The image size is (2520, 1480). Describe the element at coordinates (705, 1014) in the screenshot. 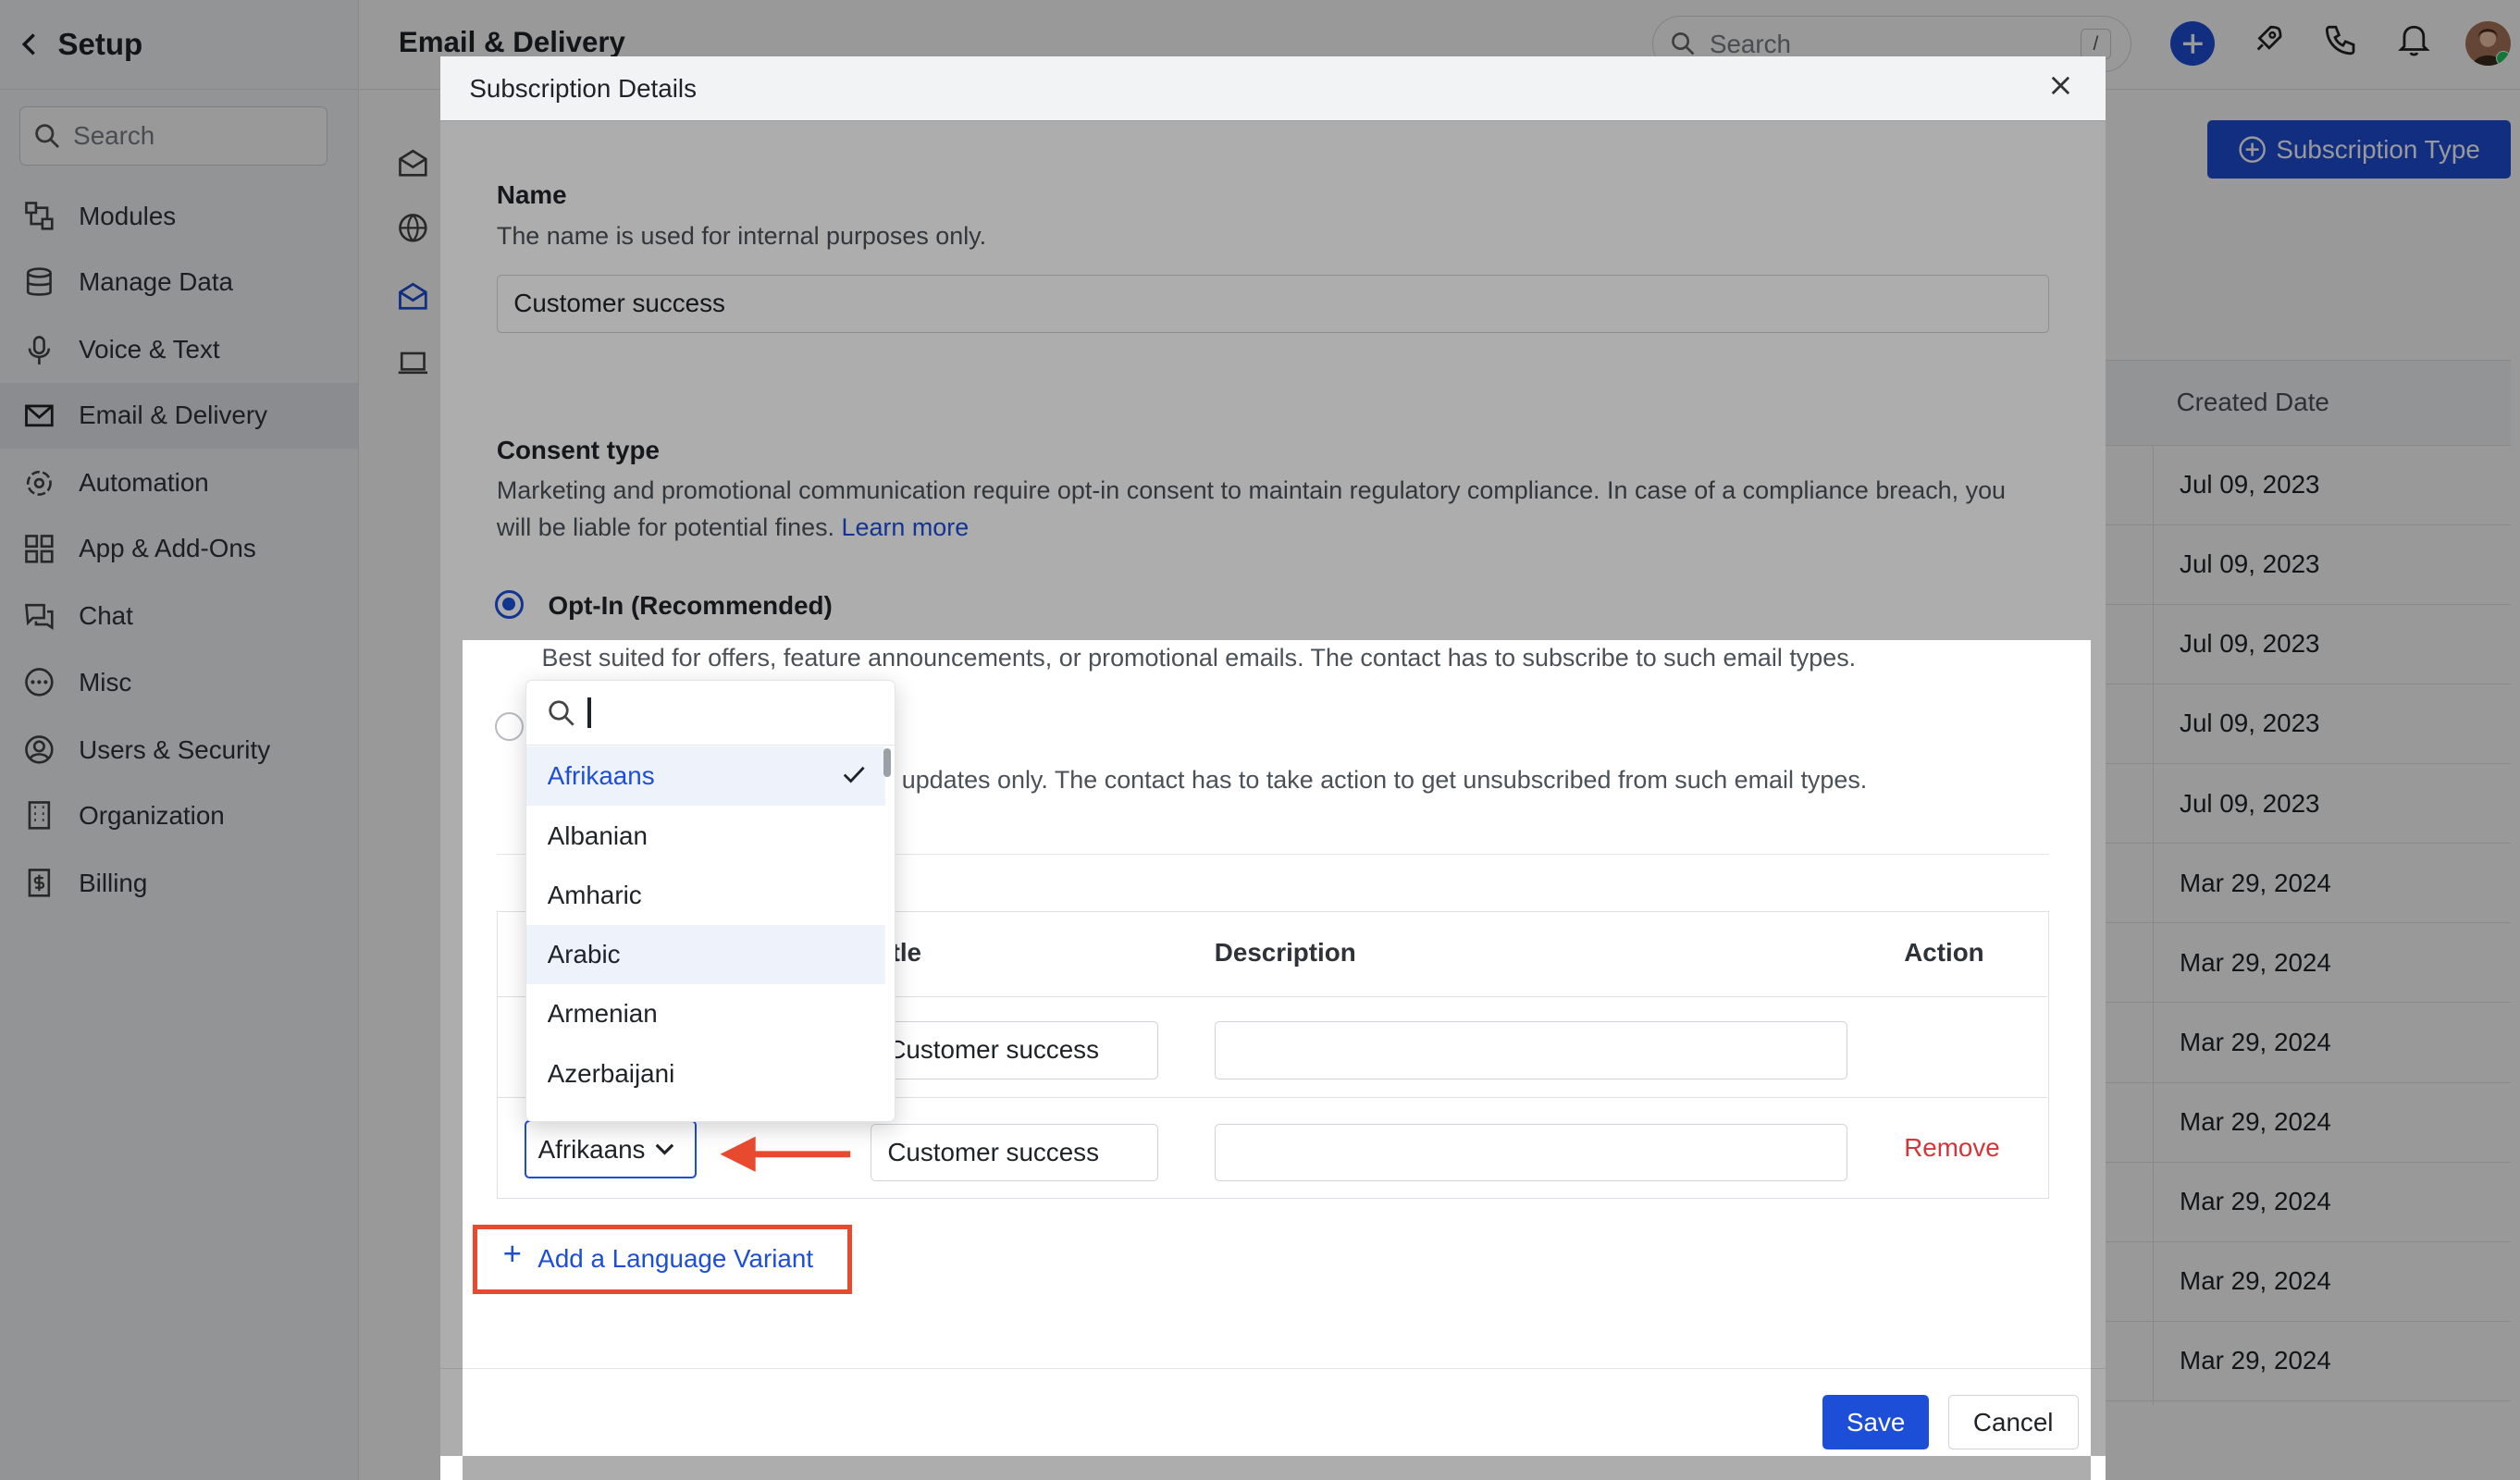

I see `language-option-armenian: Armenian` at that location.